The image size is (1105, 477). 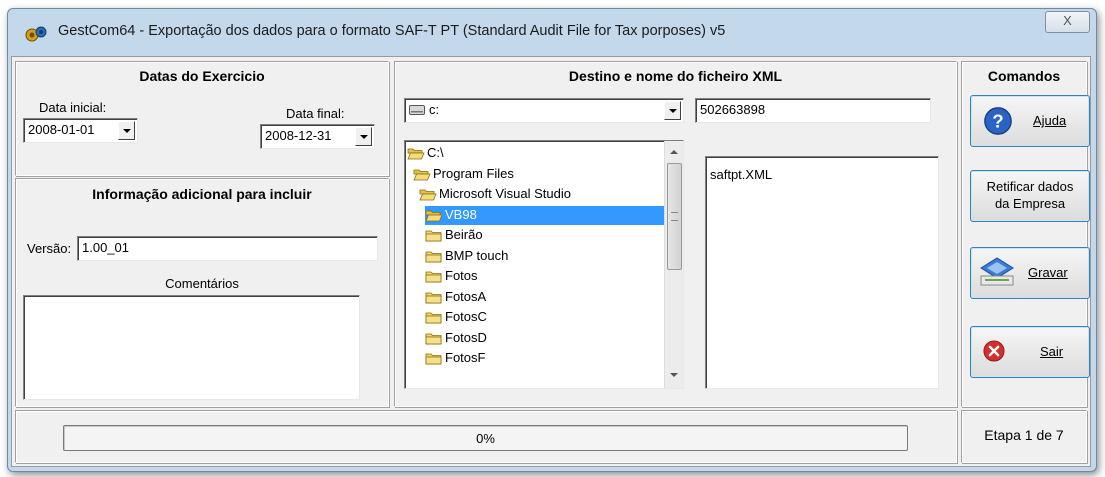 What do you see at coordinates (435, 152) in the screenshot?
I see `folder-label: C:\` at bounding box center [435, 152].